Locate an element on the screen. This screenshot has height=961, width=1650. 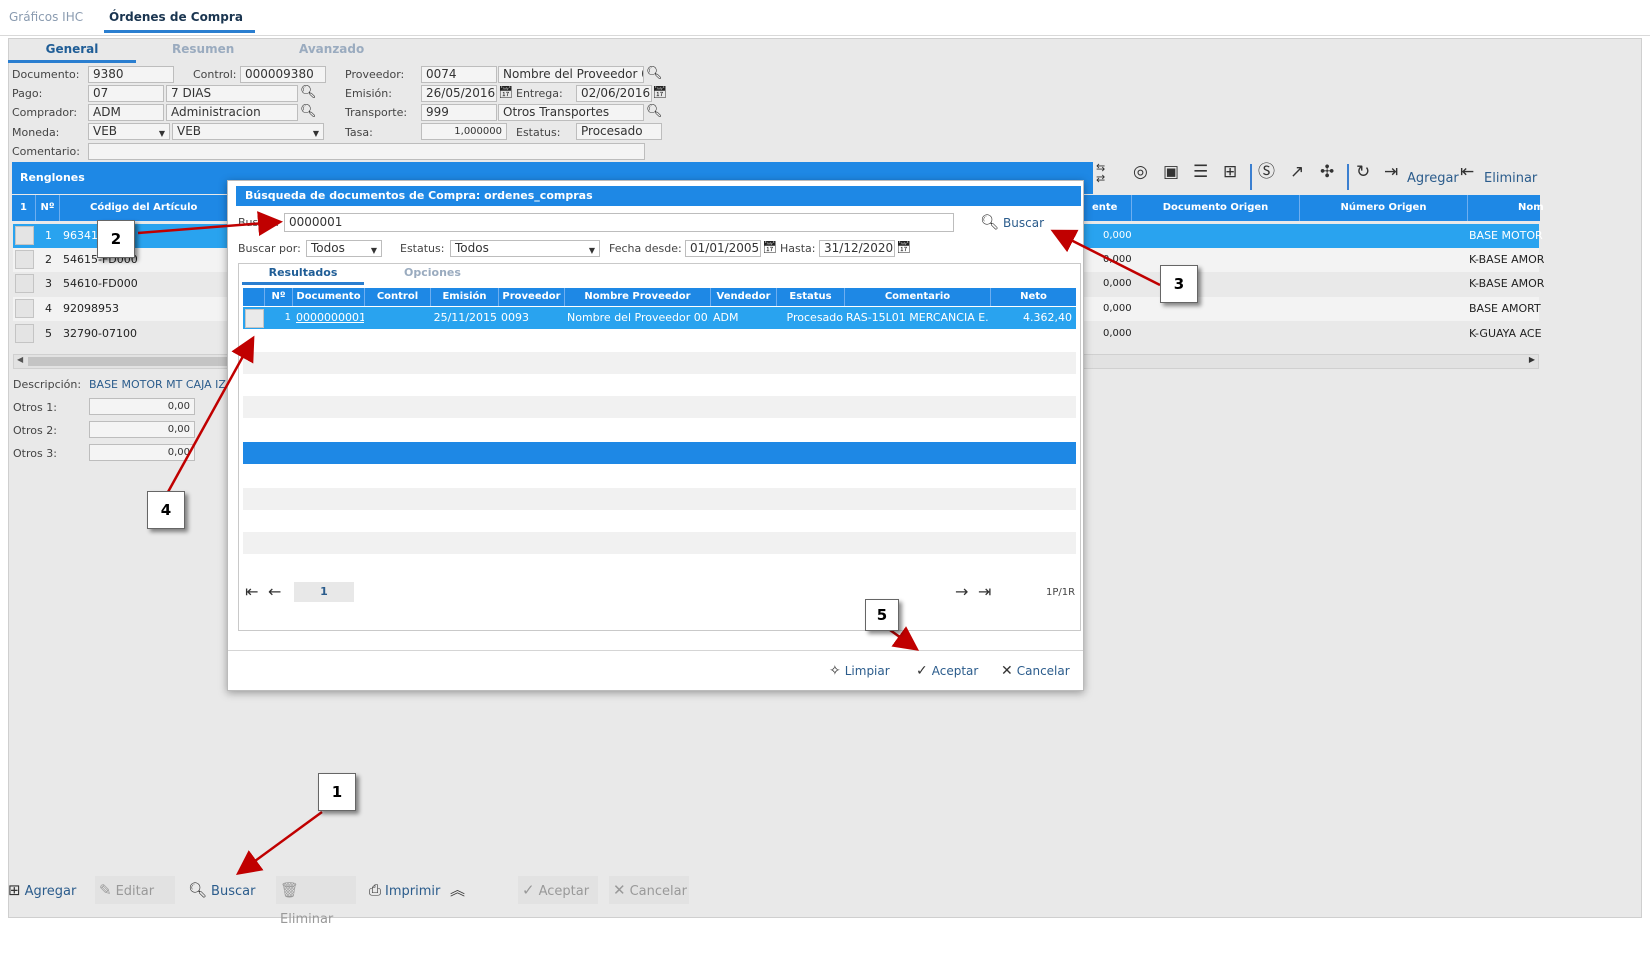
tab-ordenes-de-compra: Órdenes de Compra is located at coordinates (179, 21).